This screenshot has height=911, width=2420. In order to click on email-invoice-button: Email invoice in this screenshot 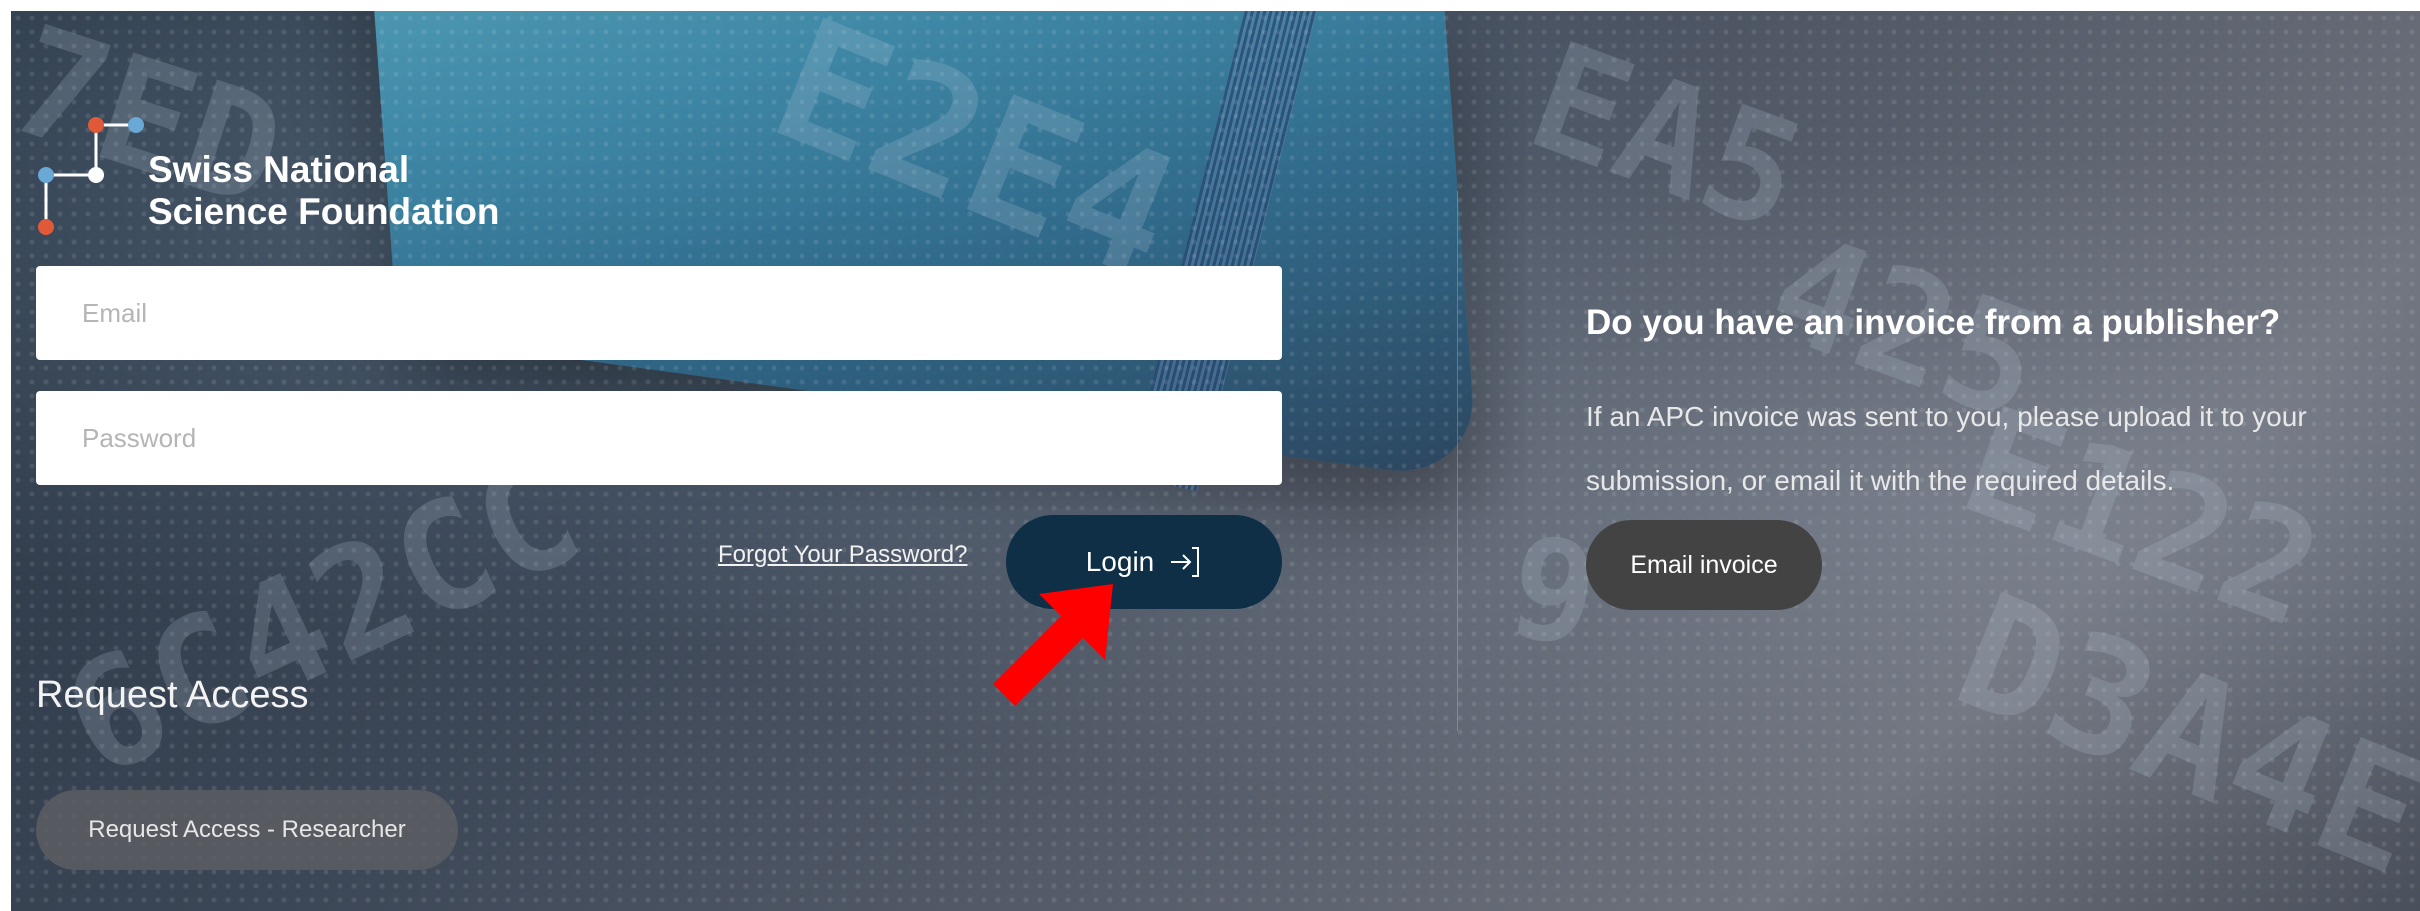, I will do `click(1704, 565)`.